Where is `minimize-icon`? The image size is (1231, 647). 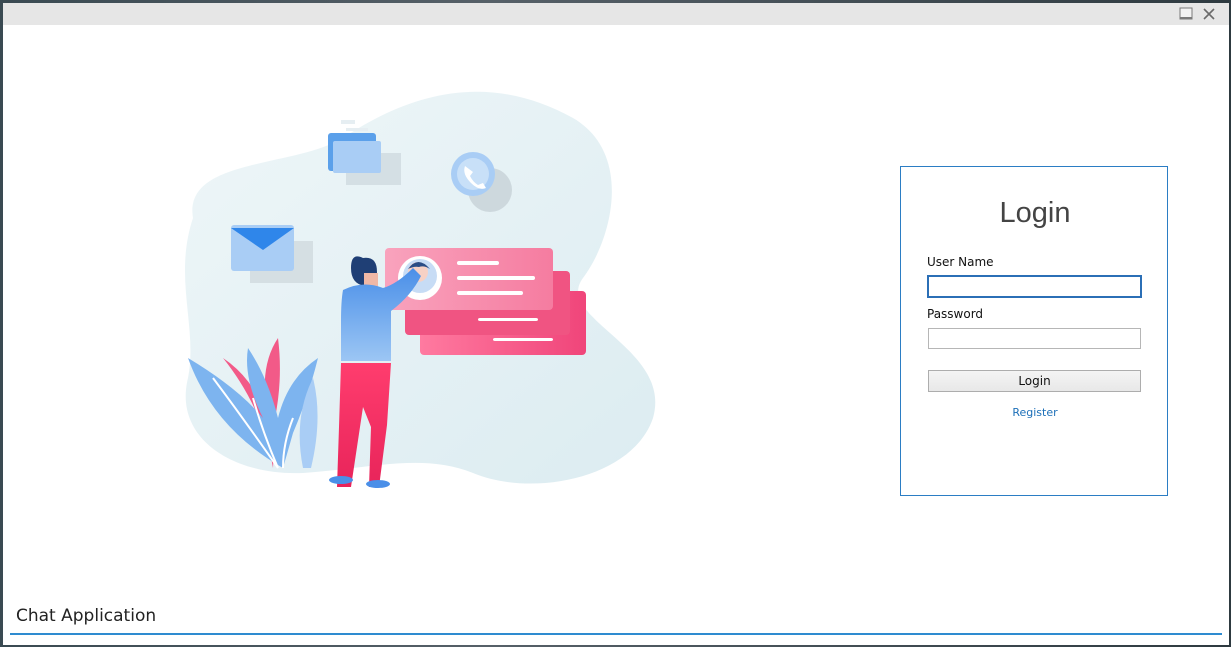 minimize-icon is located at coordinates (1186, 14).